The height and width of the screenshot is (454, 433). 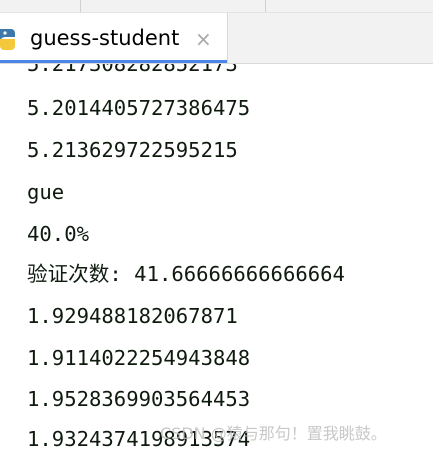 I want to click on console-line: 40.0%, so click(x=58, y=234).